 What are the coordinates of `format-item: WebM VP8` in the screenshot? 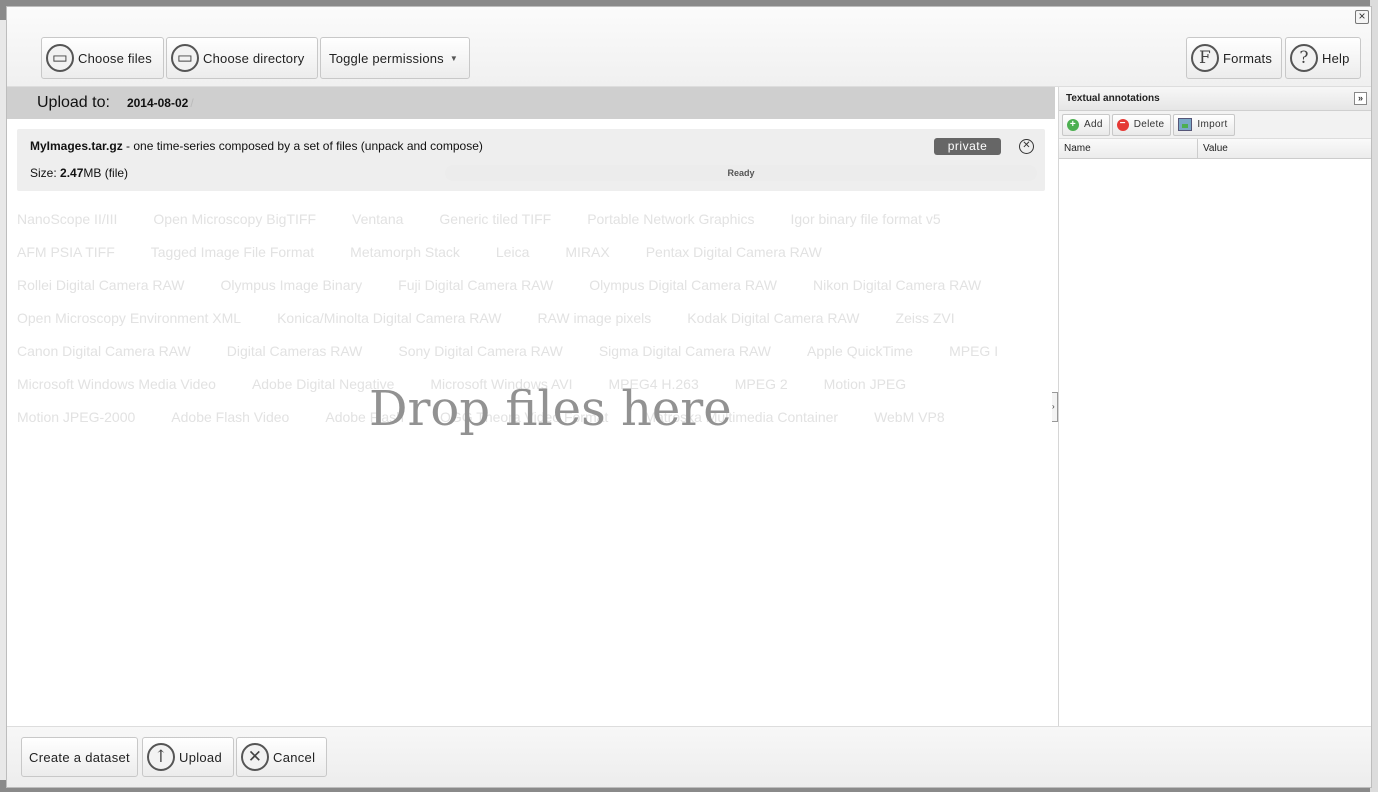 It's located at (909, 417).